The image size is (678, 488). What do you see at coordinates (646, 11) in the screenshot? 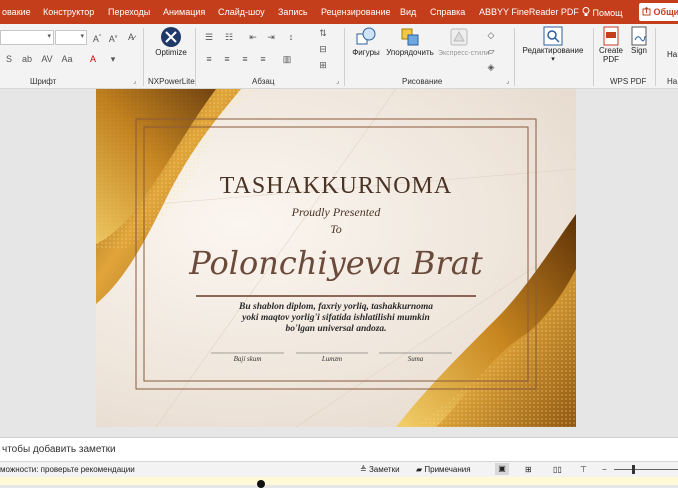
I see `share-icon` at bounding box center [646, 11].